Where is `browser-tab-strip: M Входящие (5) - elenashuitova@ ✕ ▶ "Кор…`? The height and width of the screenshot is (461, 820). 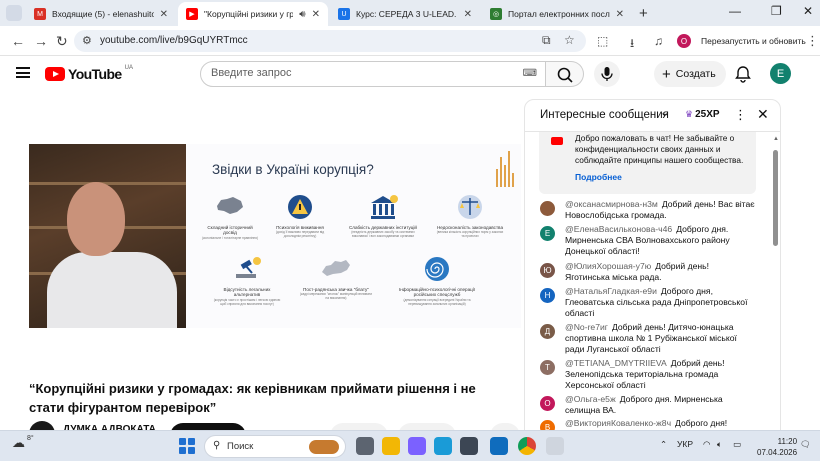 browser-tab-strip: M Входящие (5) - elenashuitova@ ✕ ▶ "Кор… is located at coordinates (410, 13).